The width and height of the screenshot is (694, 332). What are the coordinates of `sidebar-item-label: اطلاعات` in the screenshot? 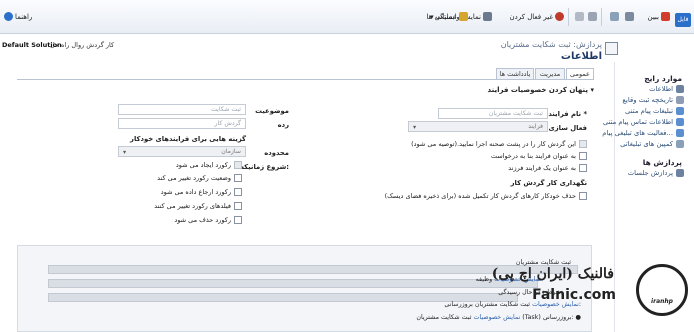 It's located at (661, 89).